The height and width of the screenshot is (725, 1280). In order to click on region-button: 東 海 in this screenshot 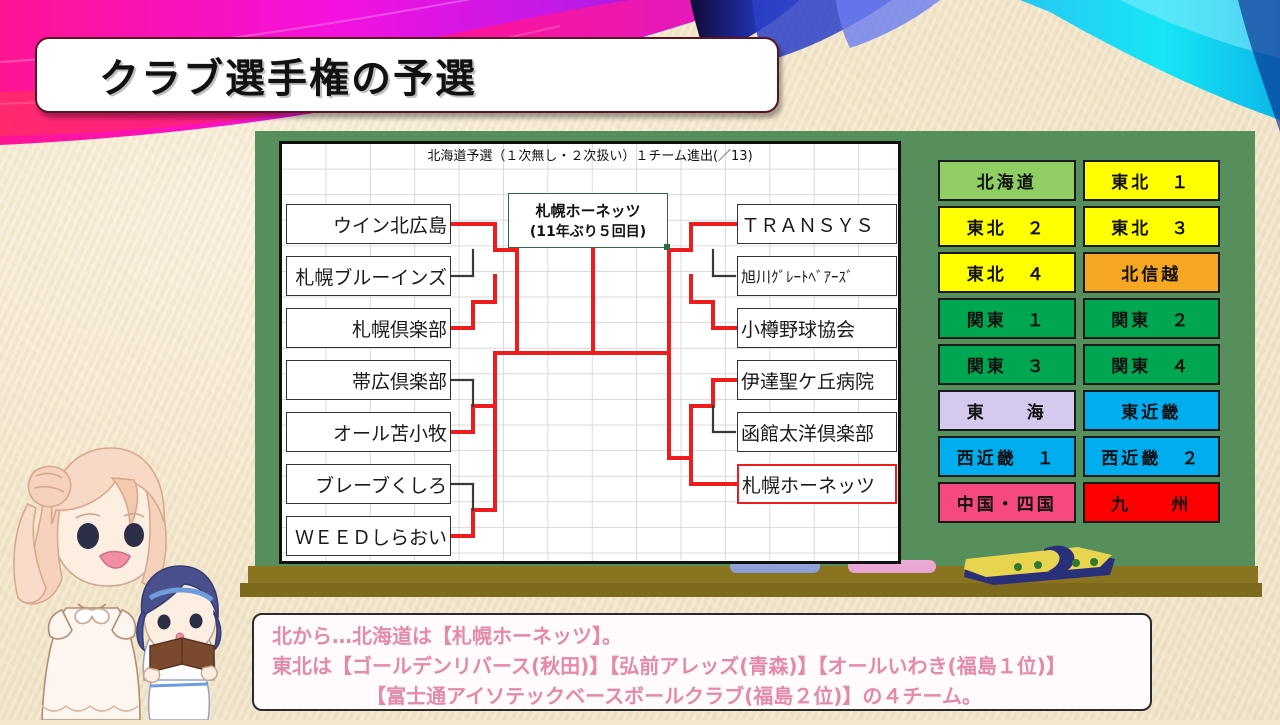, I will do `click(1007, 410)`.